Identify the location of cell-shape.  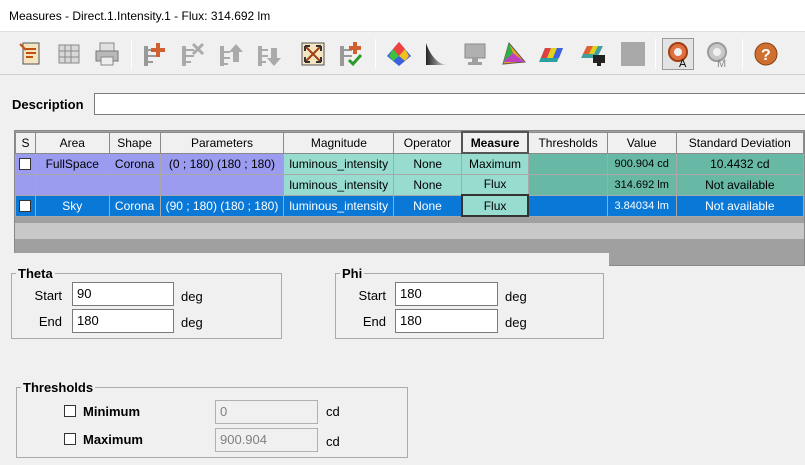
(134, 184).